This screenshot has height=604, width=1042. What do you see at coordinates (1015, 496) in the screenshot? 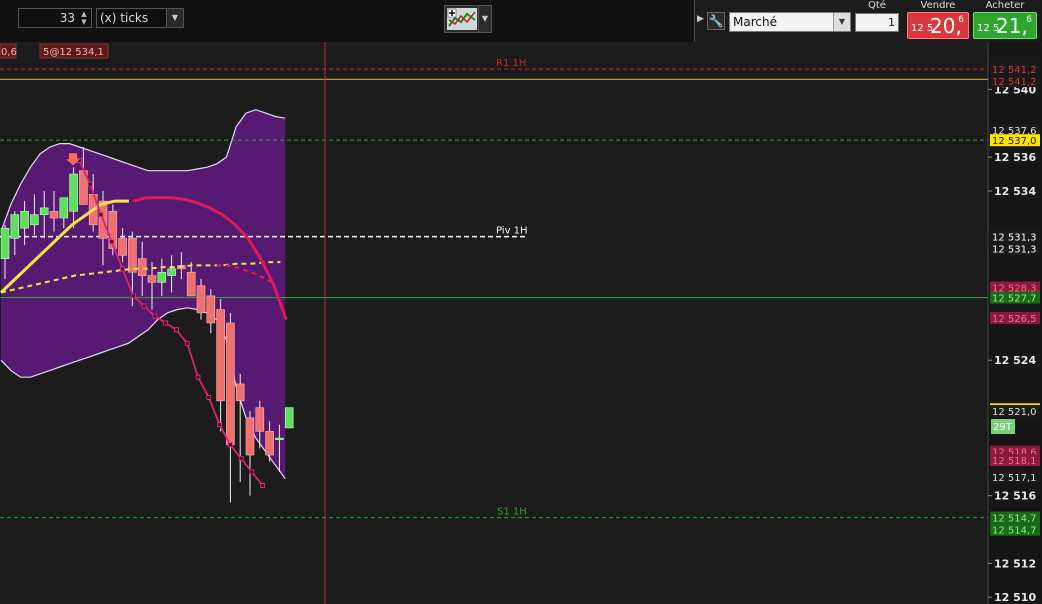
I see `axis-tick-label: 12 516` at bounding box center [1015, 496].